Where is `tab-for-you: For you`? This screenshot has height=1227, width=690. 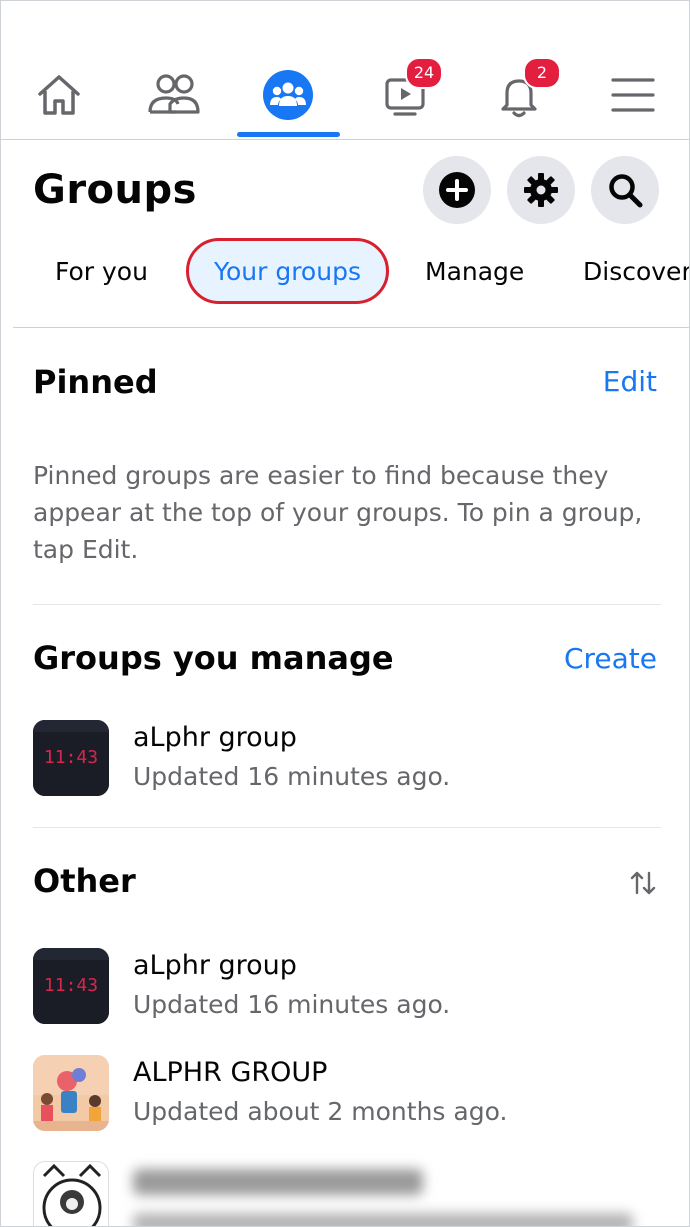 tab-for-you: For you is located at coordinates (101, 271).